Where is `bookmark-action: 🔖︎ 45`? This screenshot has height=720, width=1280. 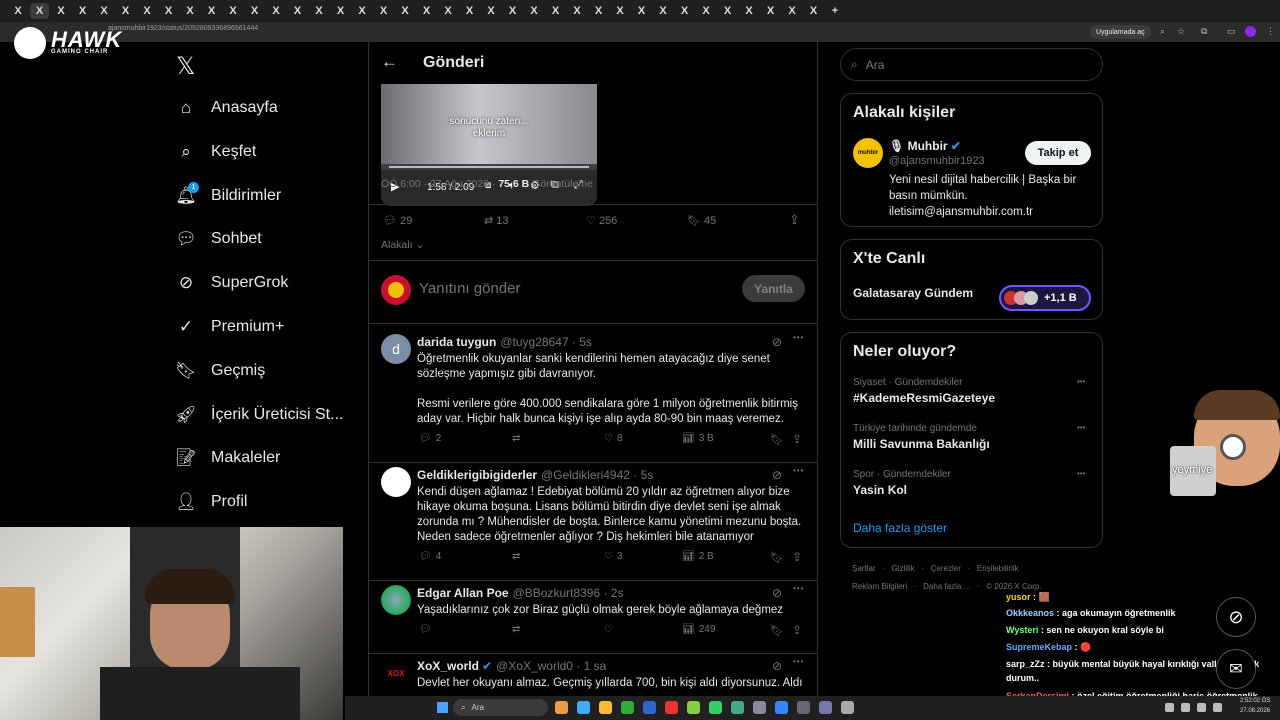
bookmark-action: 🔖︎ 45 is located at coordinates (701, 220).